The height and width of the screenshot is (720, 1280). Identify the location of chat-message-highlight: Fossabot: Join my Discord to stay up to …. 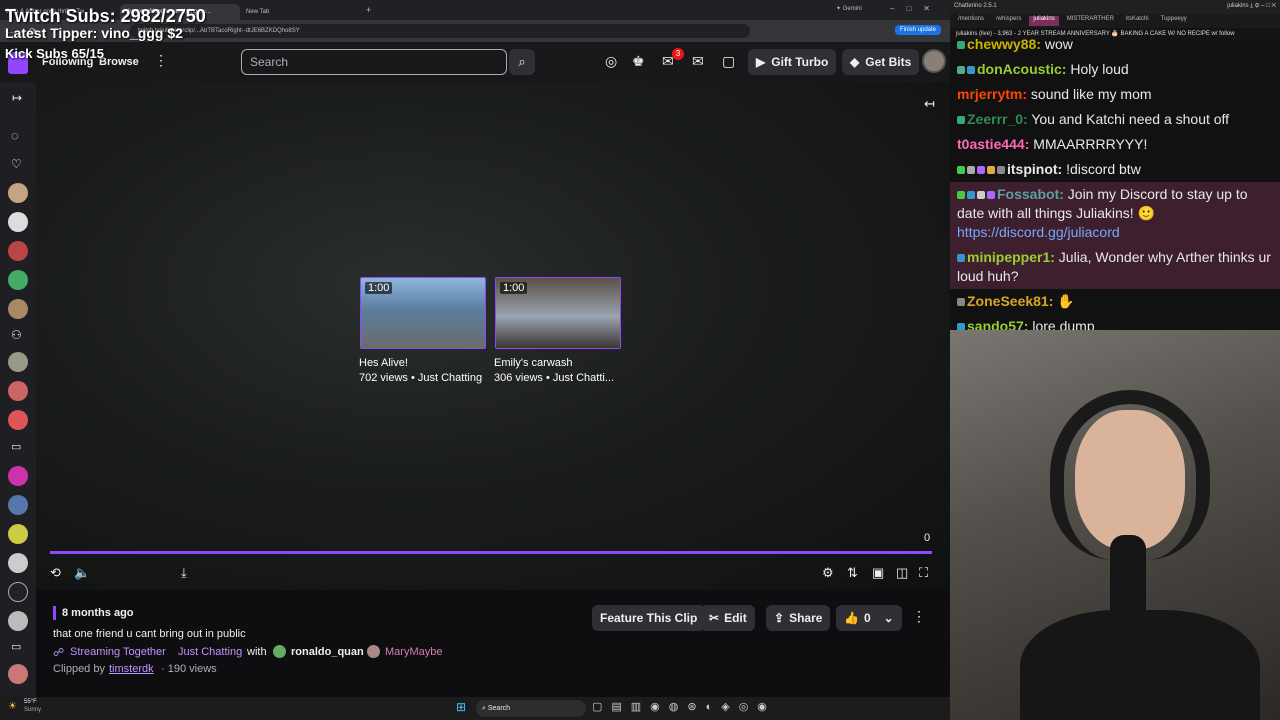
(1115, 213).